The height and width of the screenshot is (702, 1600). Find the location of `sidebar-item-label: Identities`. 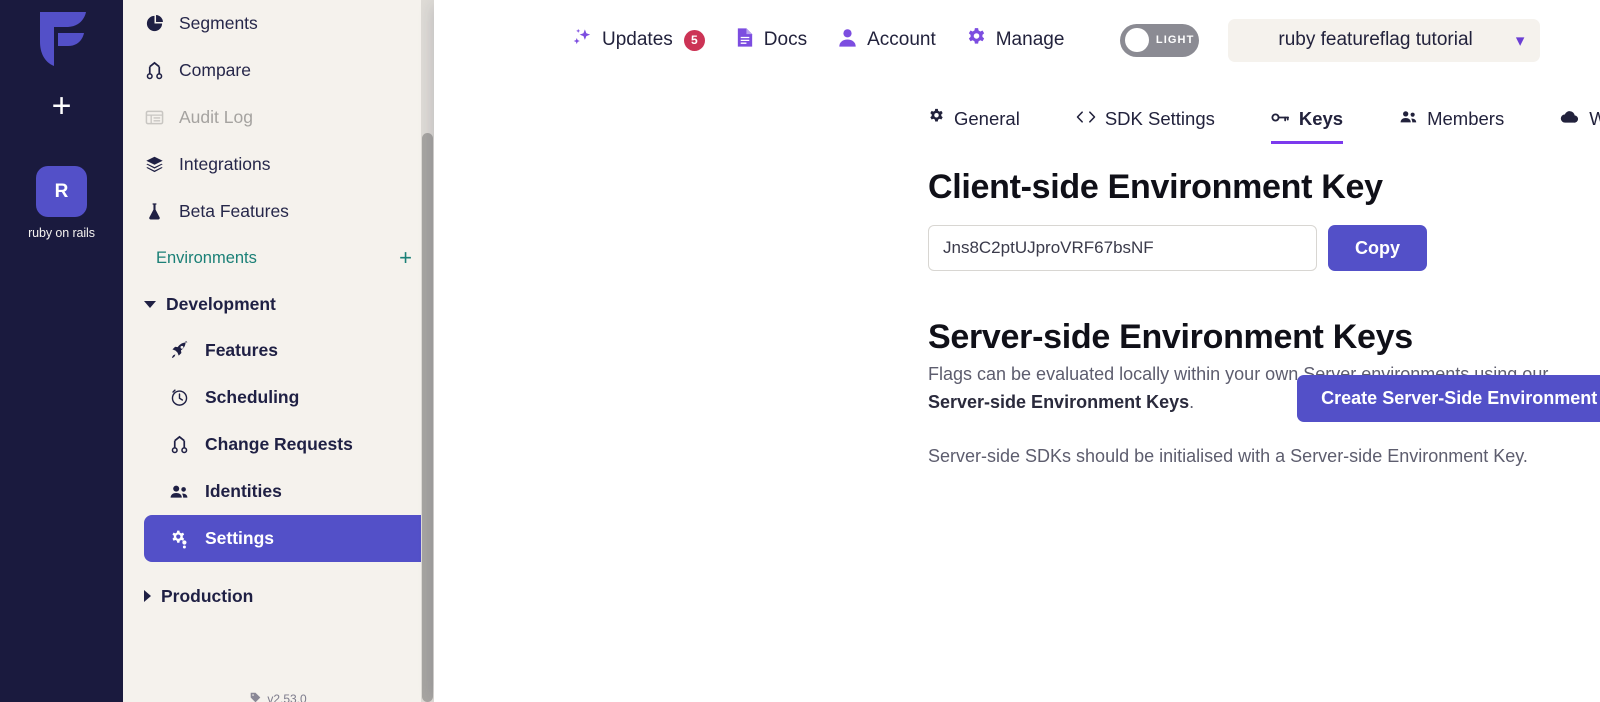

sidebar-item-label: Identities is located at coordinates (243, 491).